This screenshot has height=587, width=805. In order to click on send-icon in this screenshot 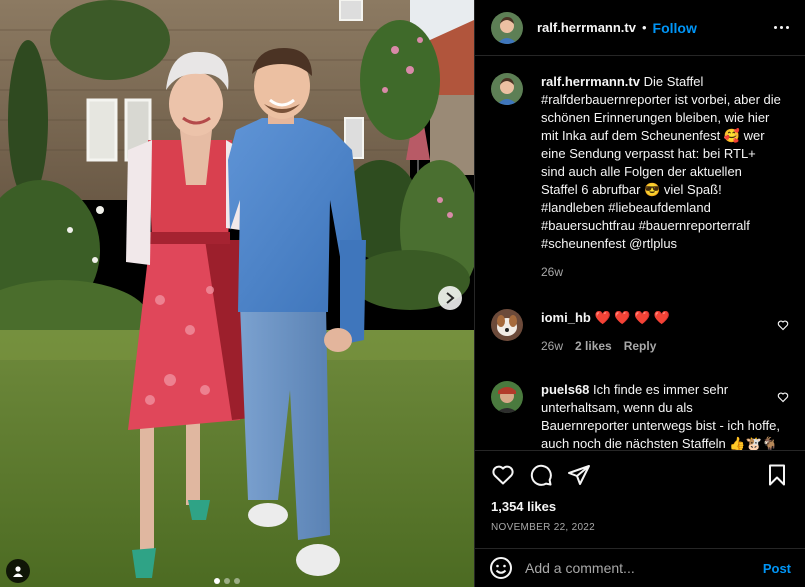, I will do `click(579, 475)`.